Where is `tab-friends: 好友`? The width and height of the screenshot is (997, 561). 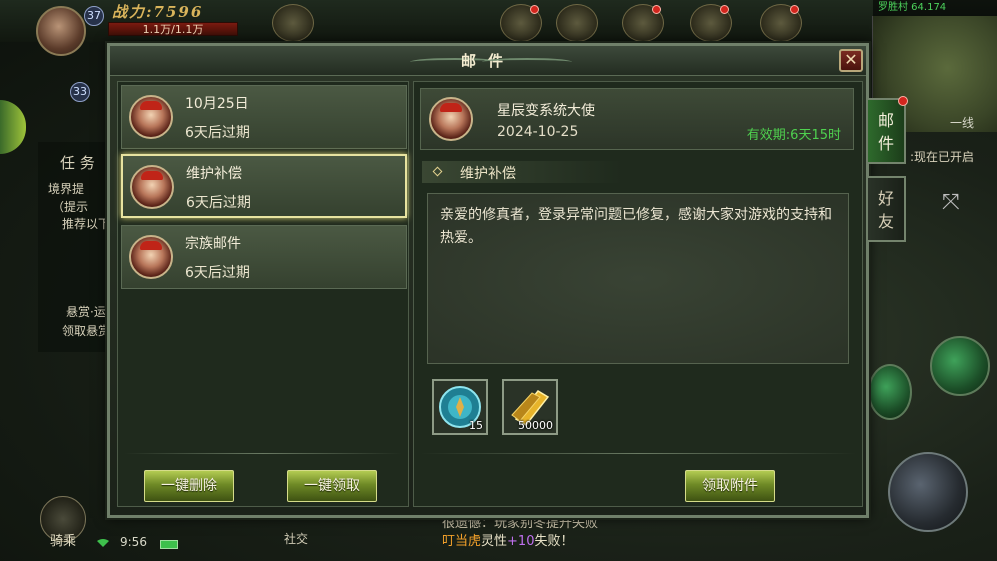 tab-friends: 好友 is located at coordinates (887, 209).